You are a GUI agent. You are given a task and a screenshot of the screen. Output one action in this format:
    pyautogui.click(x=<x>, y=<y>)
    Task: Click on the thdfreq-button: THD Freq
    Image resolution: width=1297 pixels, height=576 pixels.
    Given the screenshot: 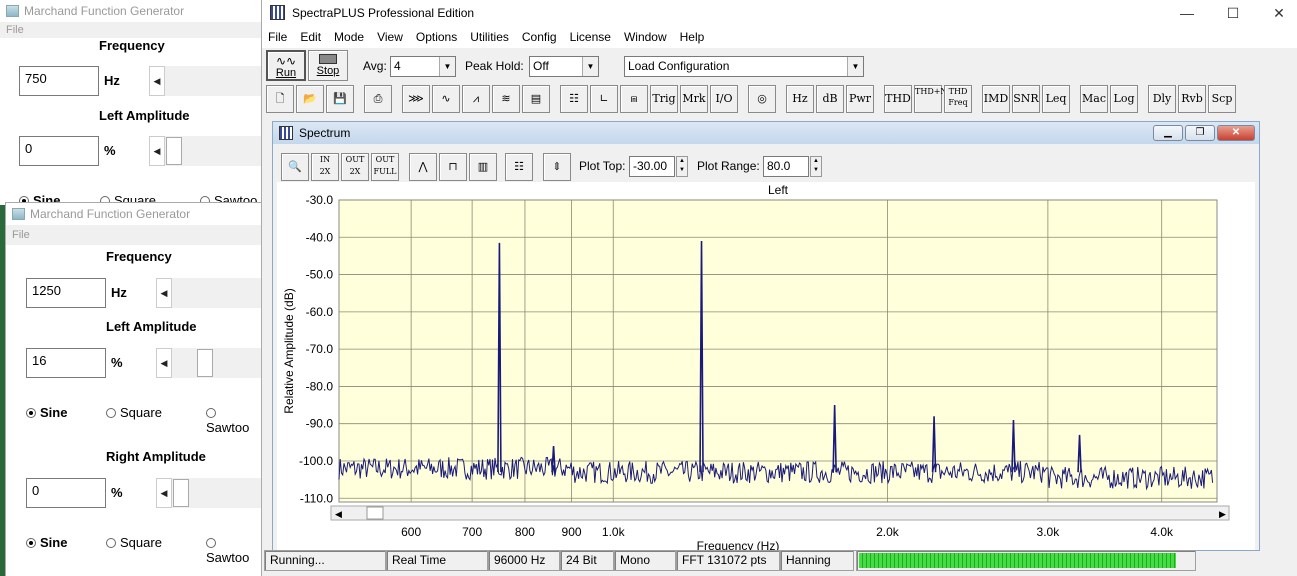 What is the action you would take?
    pyautogui.click(x=958, y=99)
    